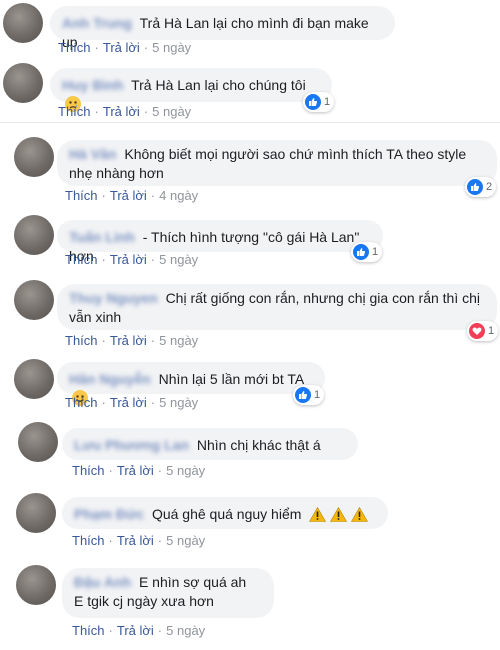 Image resolution: width=500 pixels, height=650 pixels. Describe the element at coordinates (250, 122) in the screenshot. I see `thread-divider` at that location.